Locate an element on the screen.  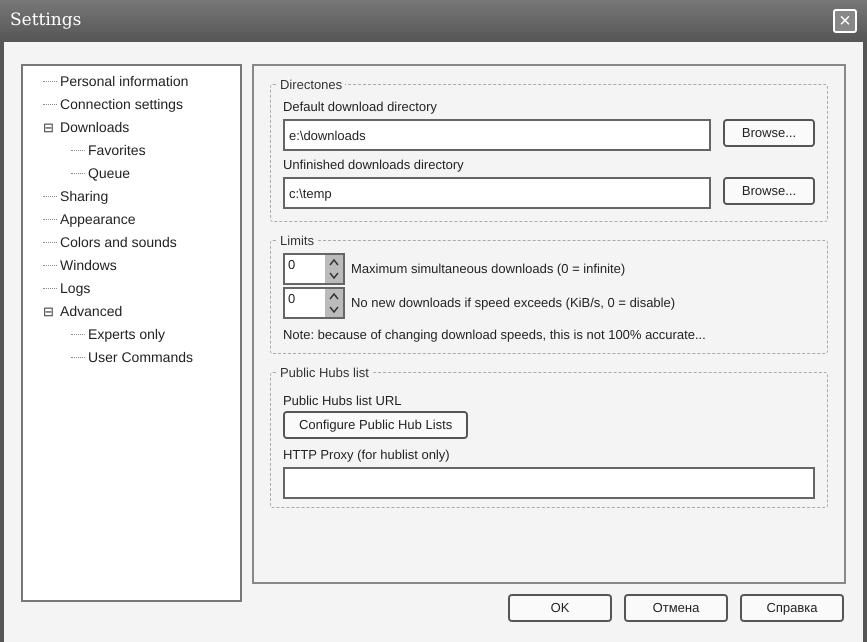
tree-item: User Commands is located at coordinates (140, 357).